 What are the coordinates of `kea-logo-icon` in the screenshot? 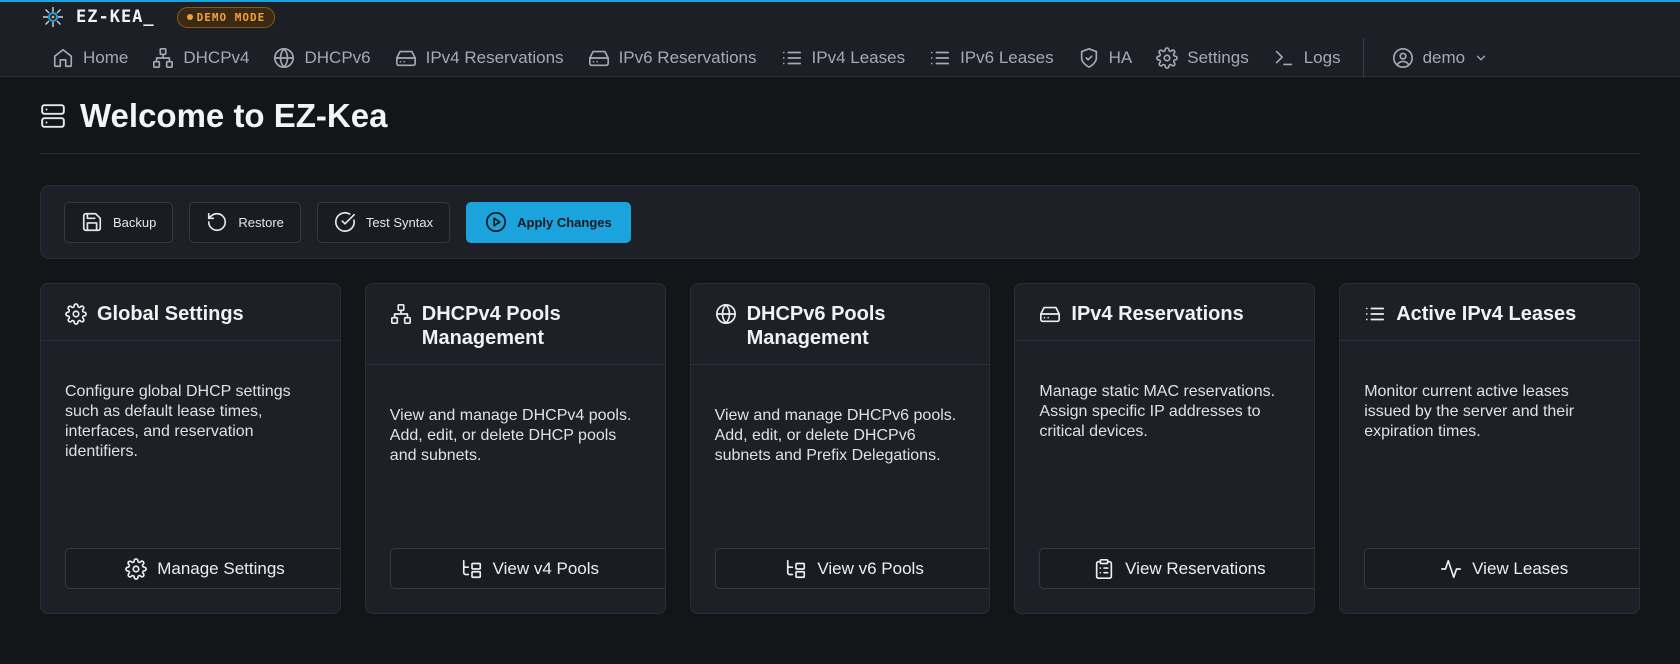 It's located at (53, 17).